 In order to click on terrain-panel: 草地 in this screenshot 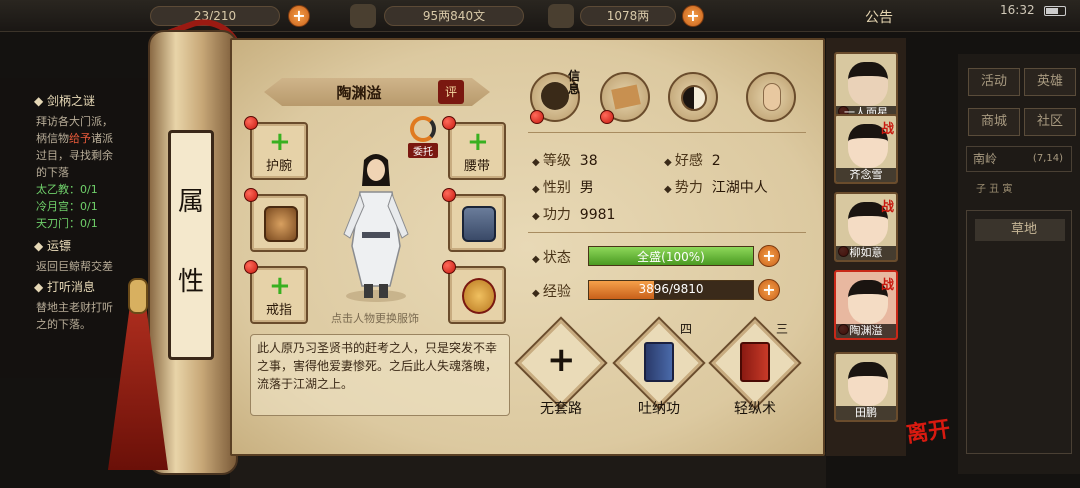, I will do `click(1019, 332)`.